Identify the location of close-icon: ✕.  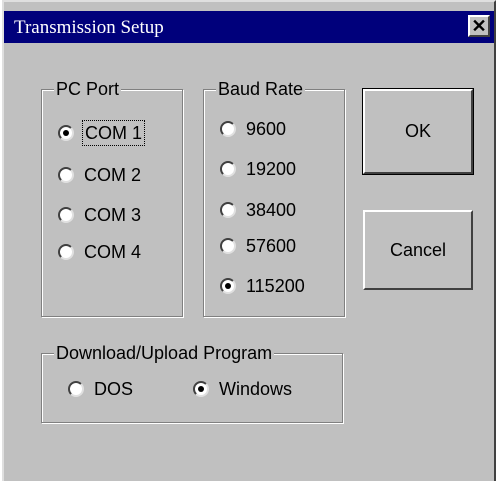
(479, 26).